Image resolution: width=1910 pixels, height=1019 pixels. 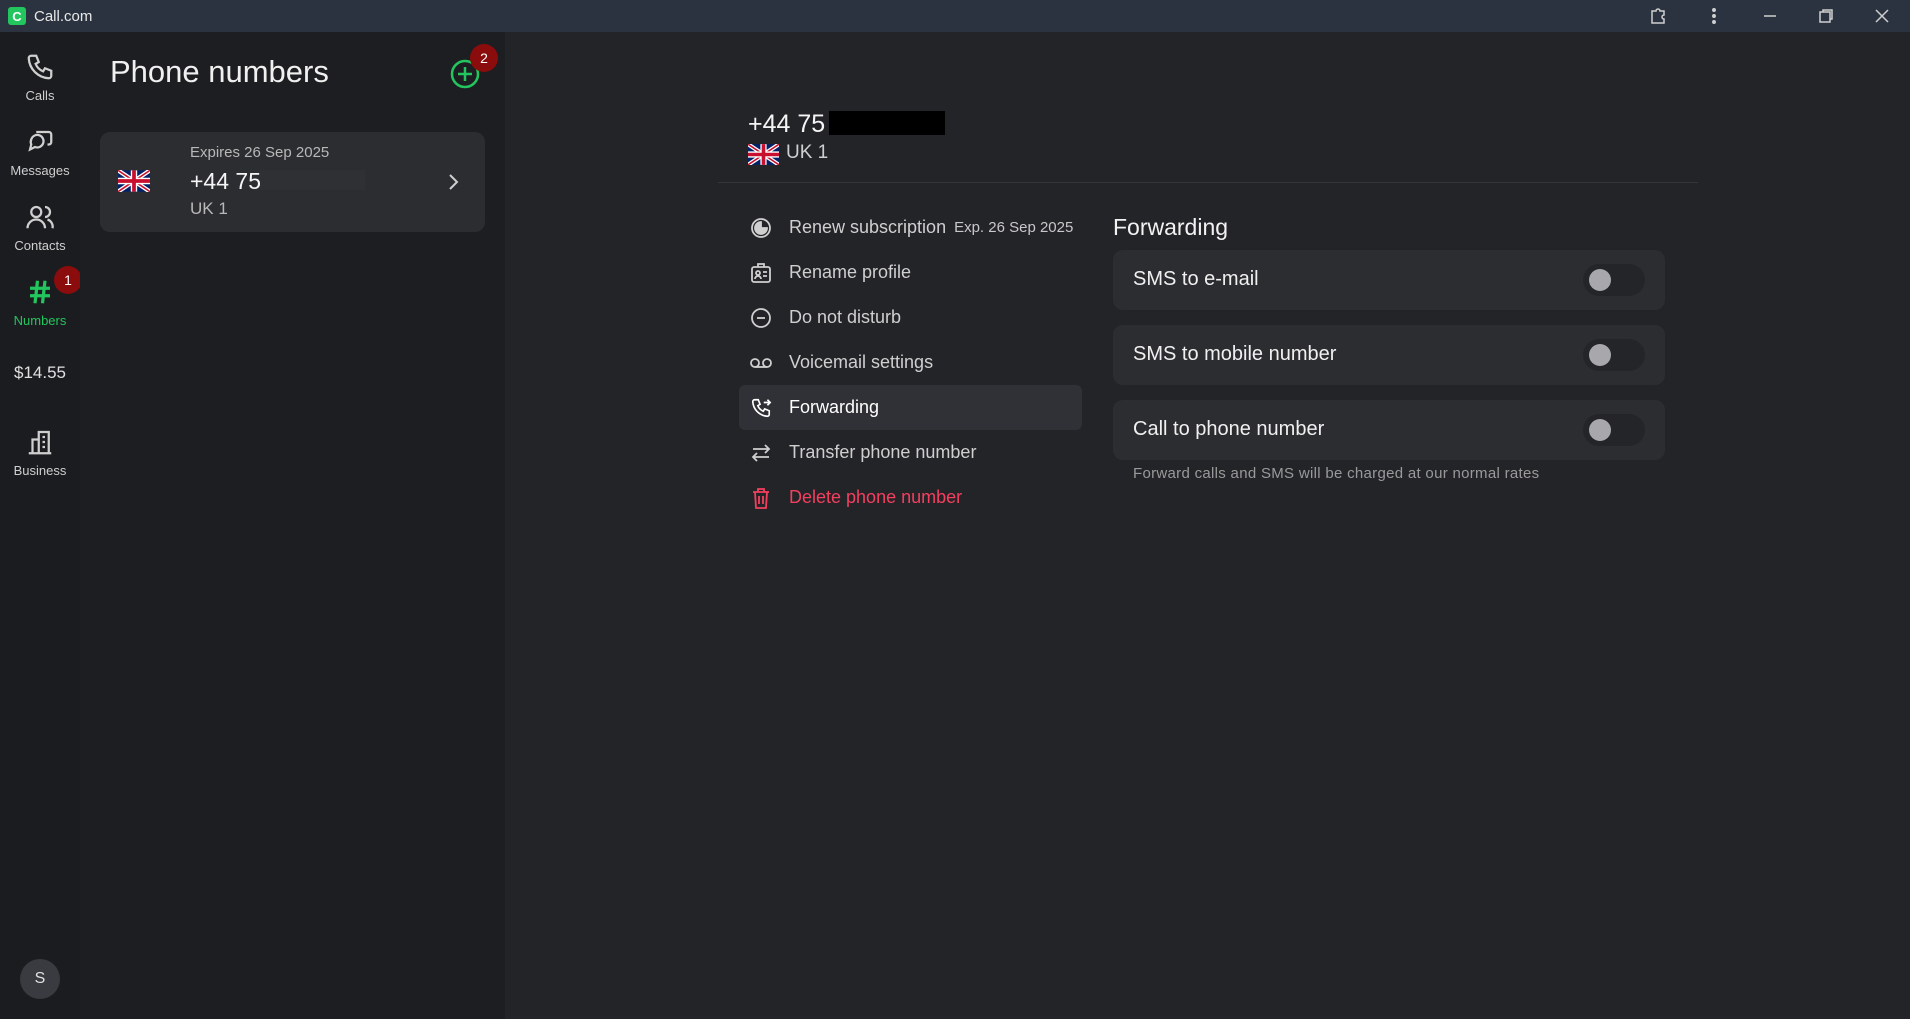 I want to click on app-logo: C, so click(x=17, y=16).